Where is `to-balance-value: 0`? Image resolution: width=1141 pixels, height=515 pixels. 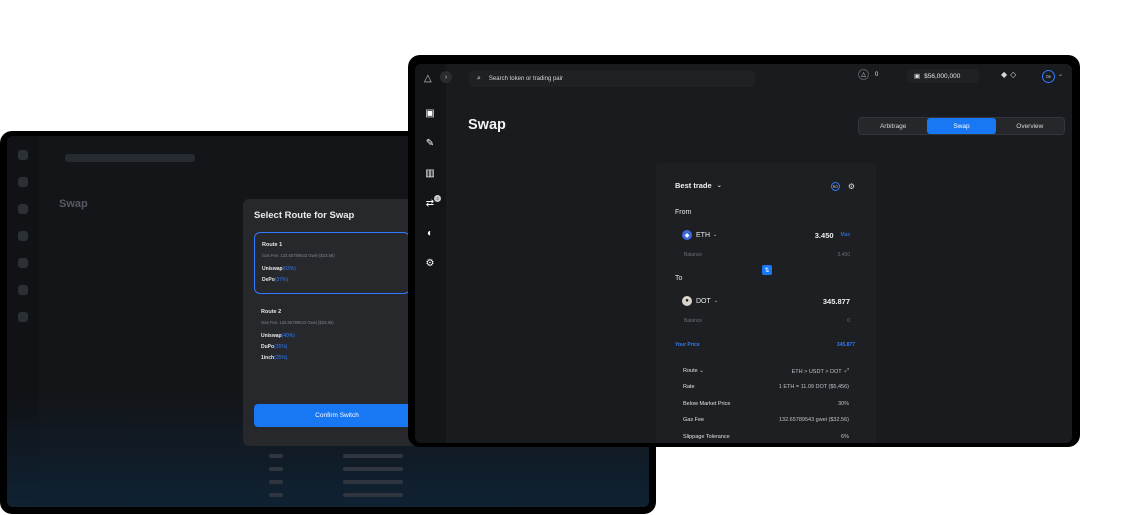 to-balance-value: 0 is located at coordinates (848, 321).